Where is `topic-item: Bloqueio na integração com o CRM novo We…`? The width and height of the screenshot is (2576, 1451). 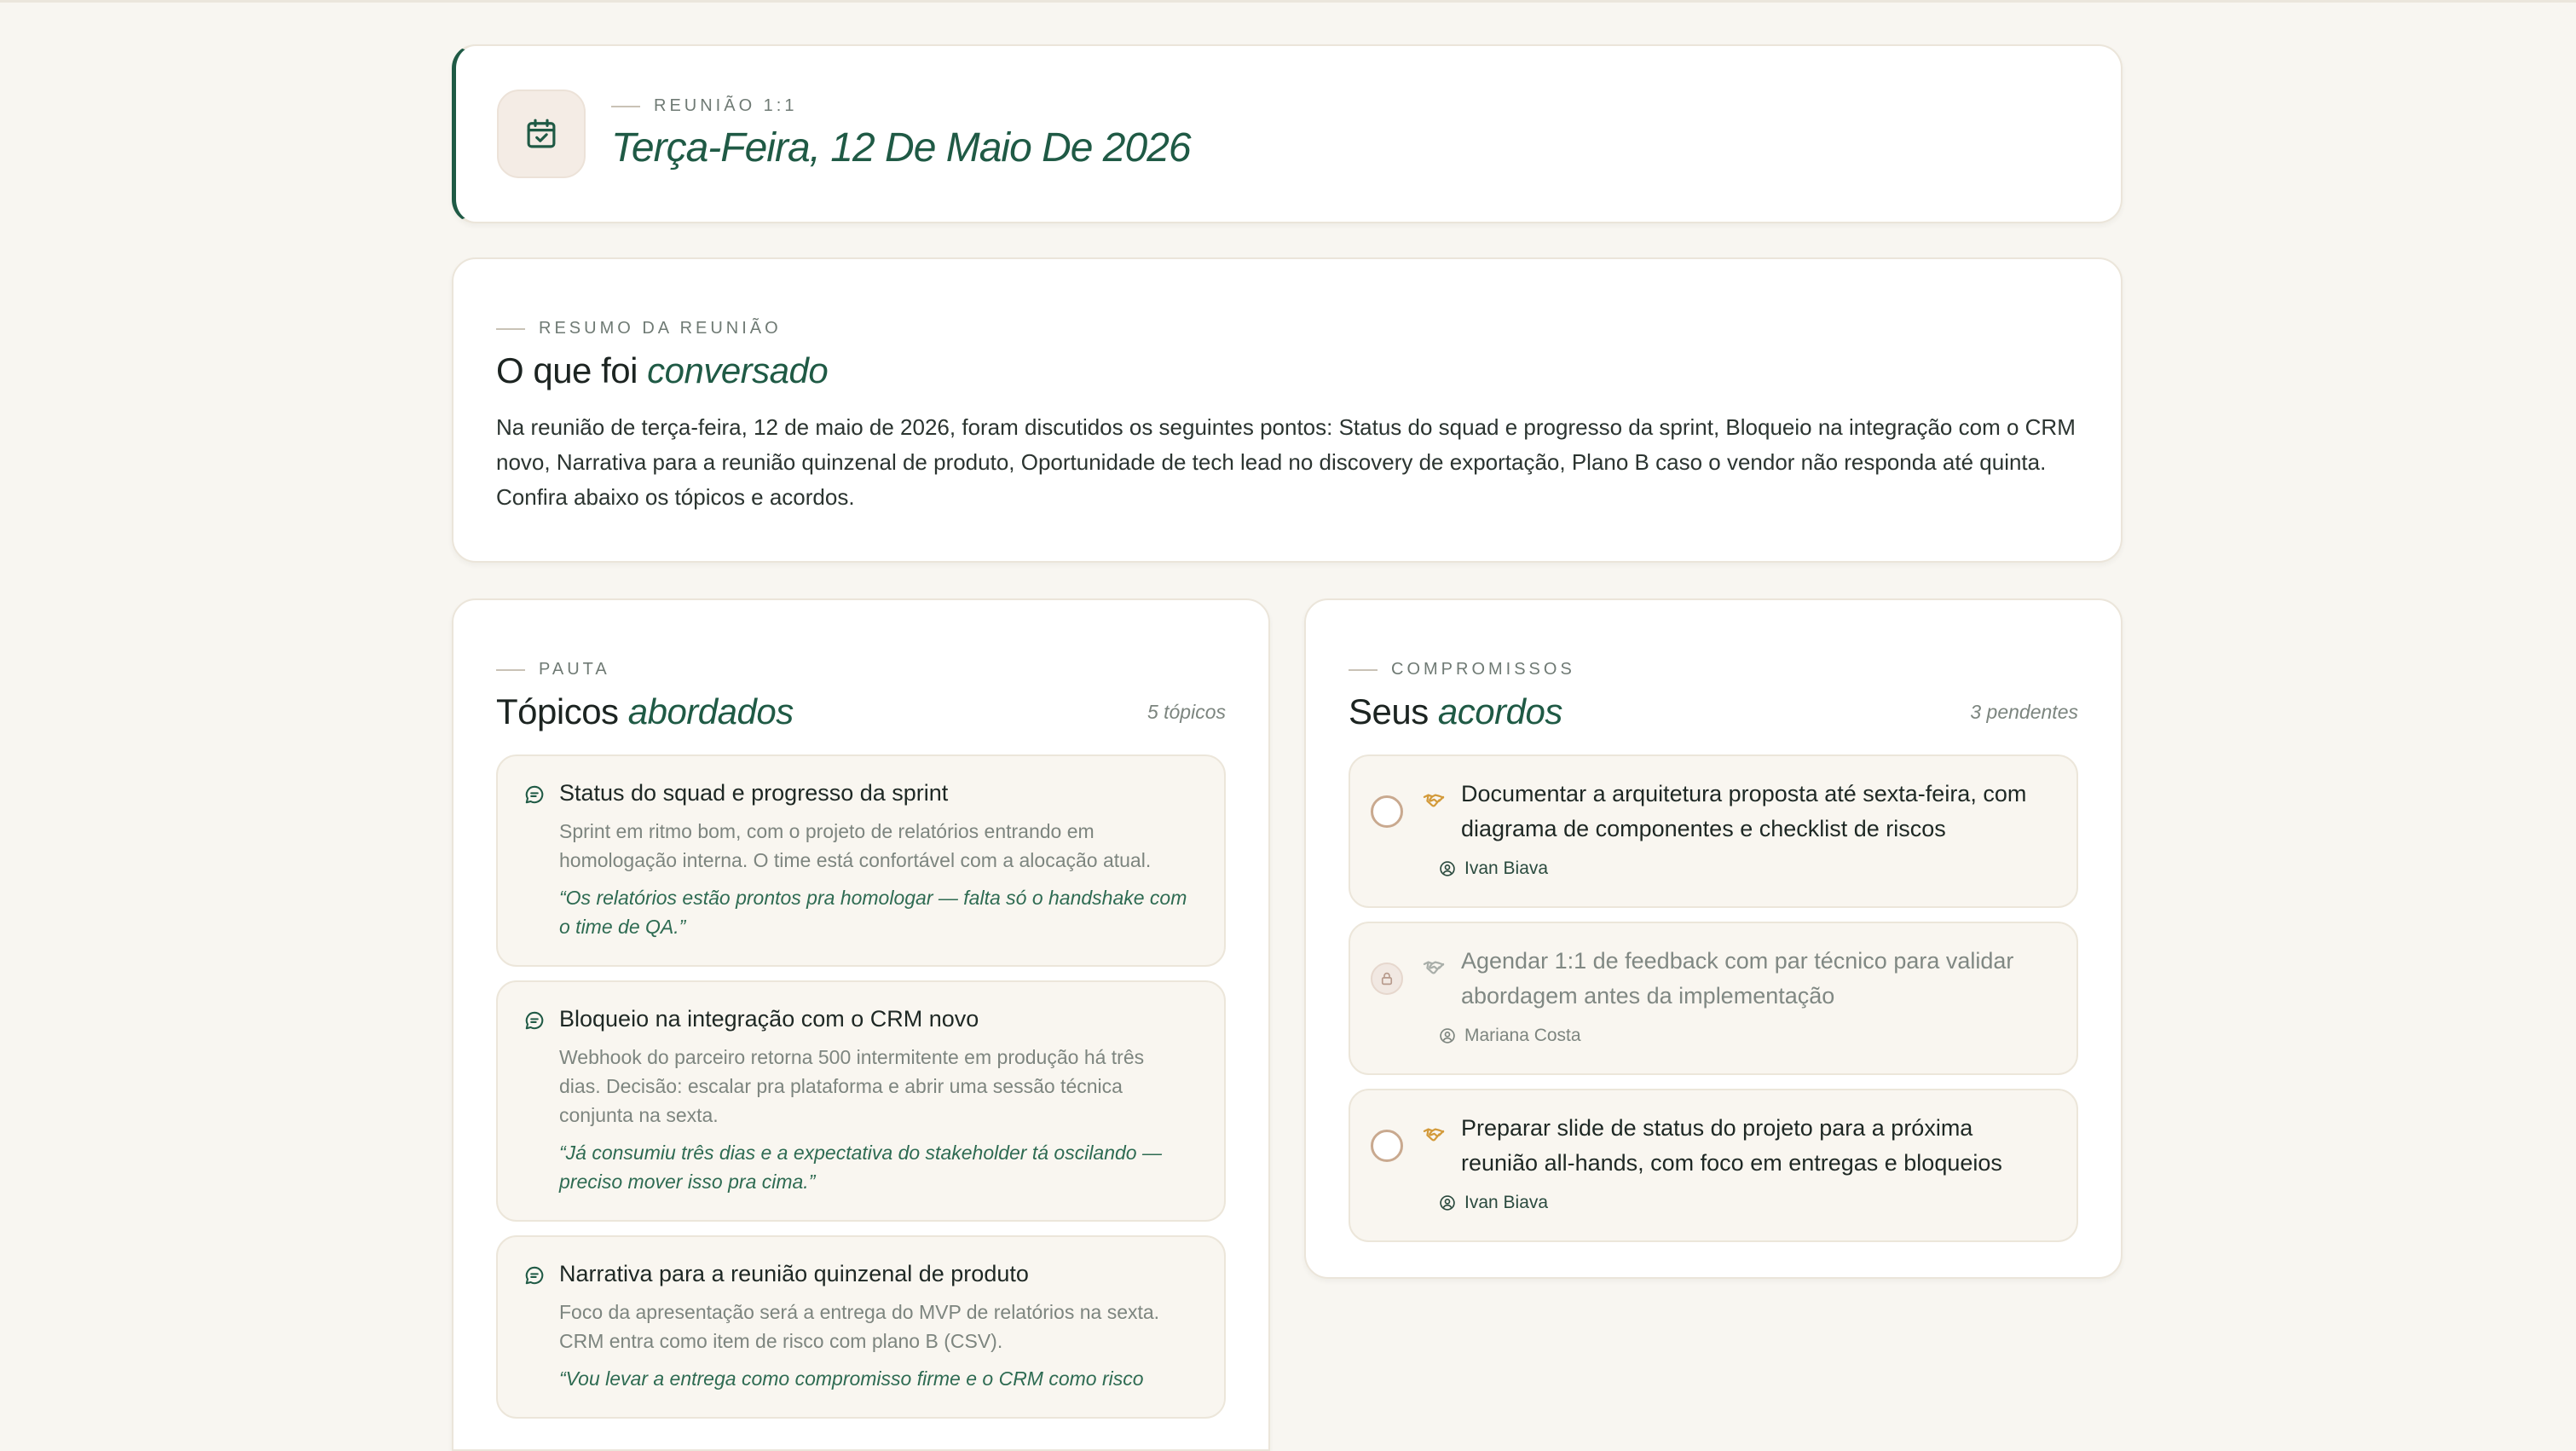 topic-item: Bloqueio na integração com o CRM novo We… is located at coordinates (861, 1101).